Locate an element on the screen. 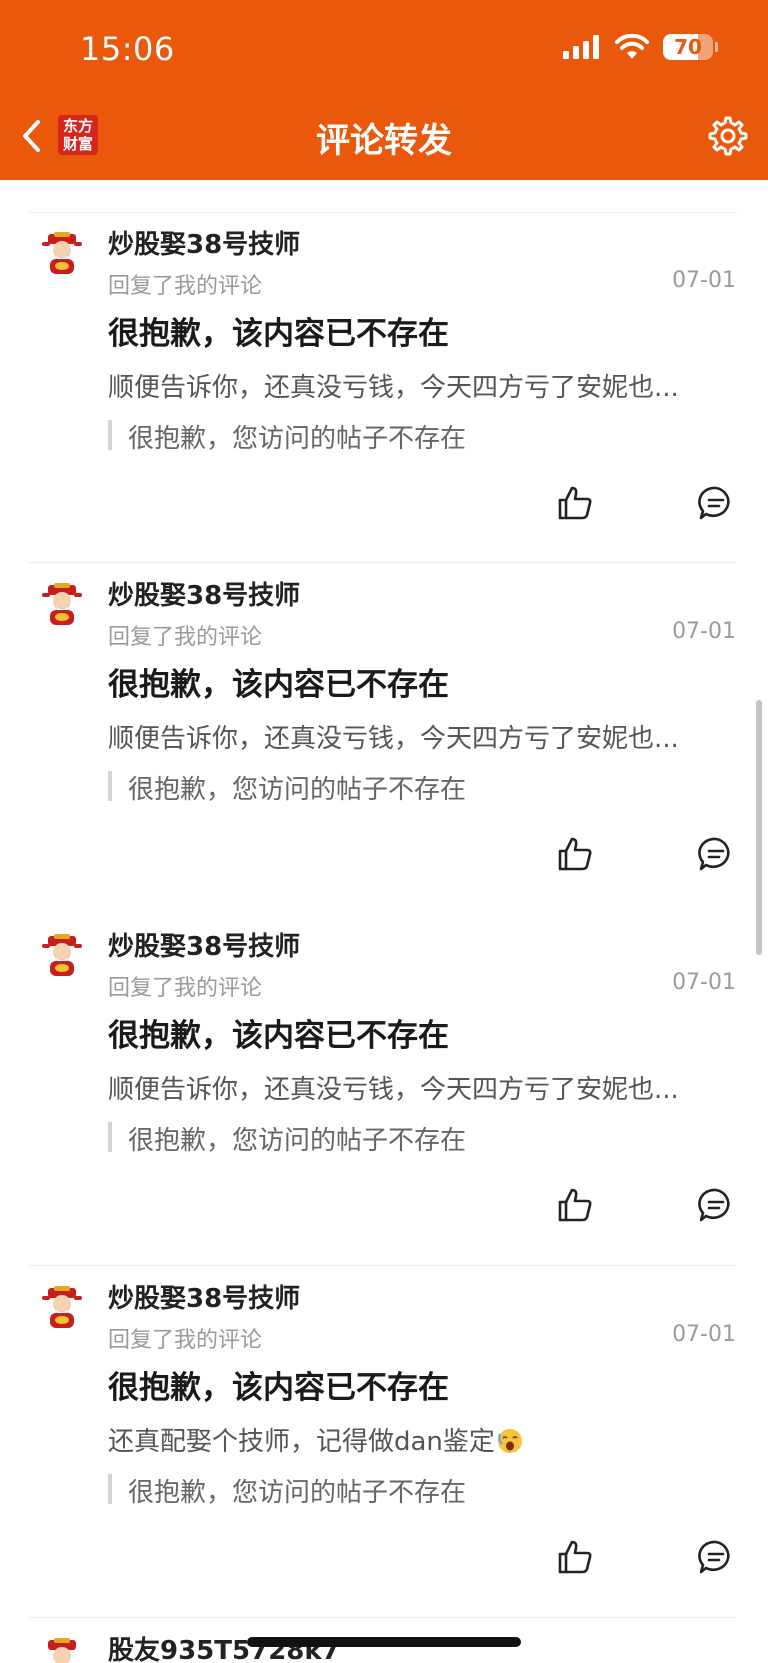 The image size is (768, 1663). battery-indicator: 70 is located at coordinates (688, 47).